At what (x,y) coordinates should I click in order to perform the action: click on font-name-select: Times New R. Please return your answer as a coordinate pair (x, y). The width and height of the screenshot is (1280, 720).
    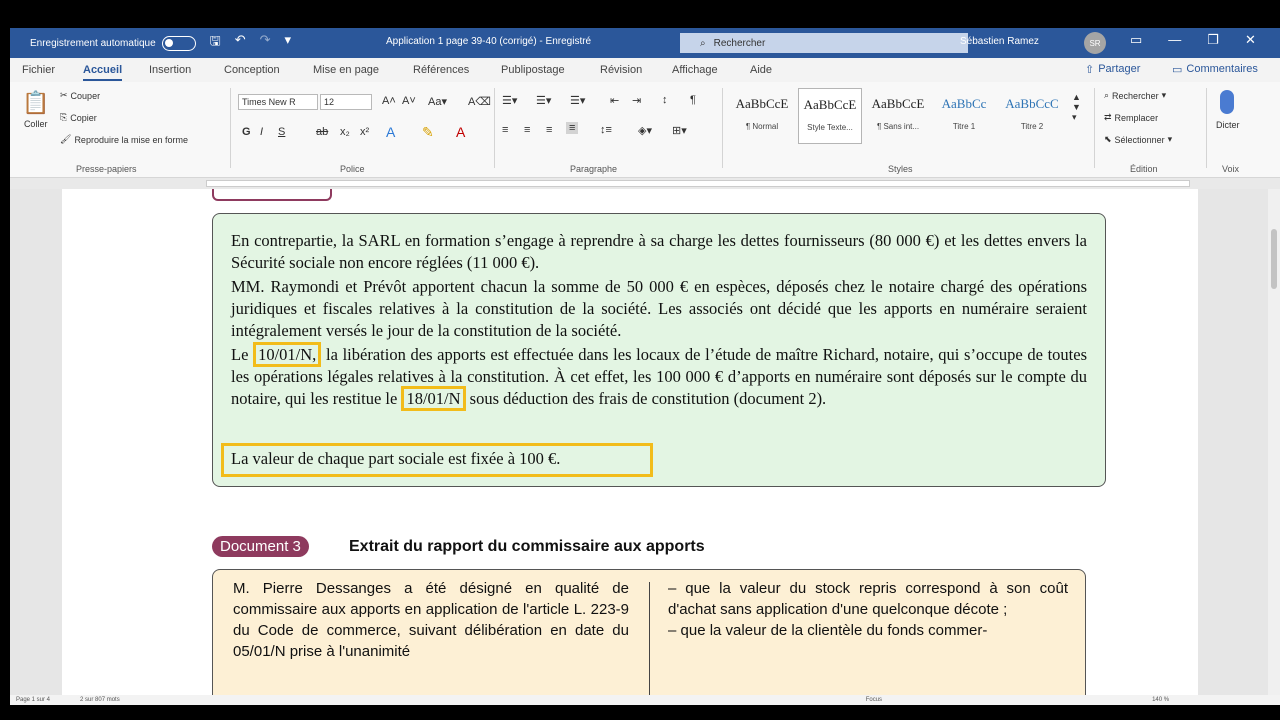
    Looking at the image, I should click on (278, 102).